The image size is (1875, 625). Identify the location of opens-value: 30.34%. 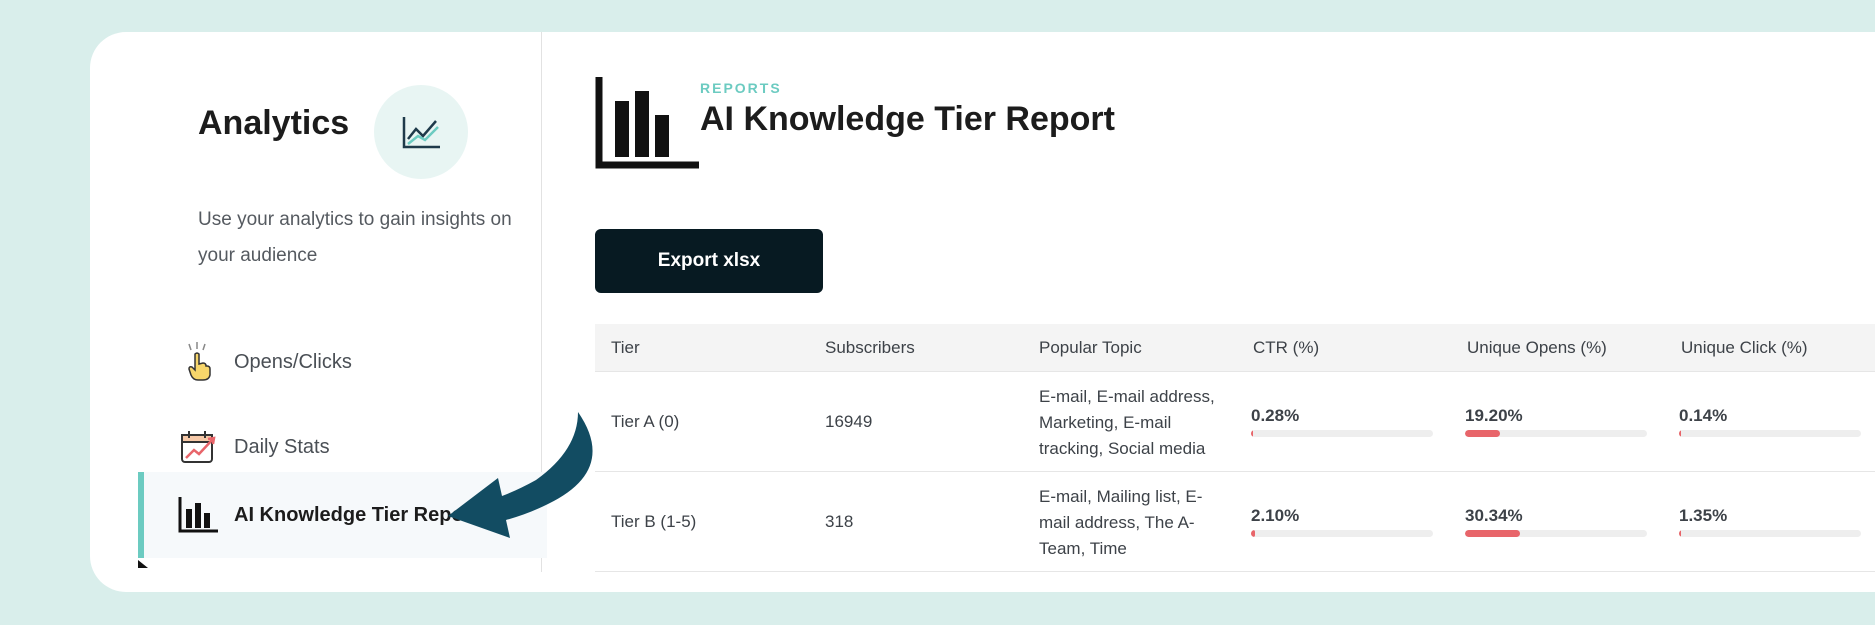
(1494, 515).